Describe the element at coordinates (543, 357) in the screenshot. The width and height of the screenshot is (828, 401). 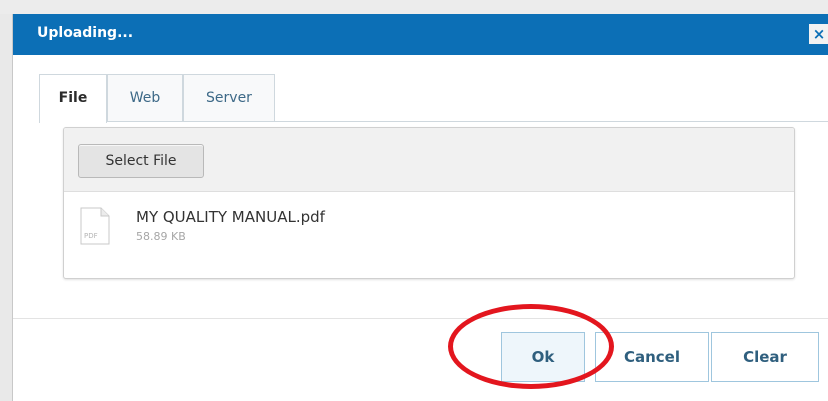
I see `ok-button: Ok` at that location.